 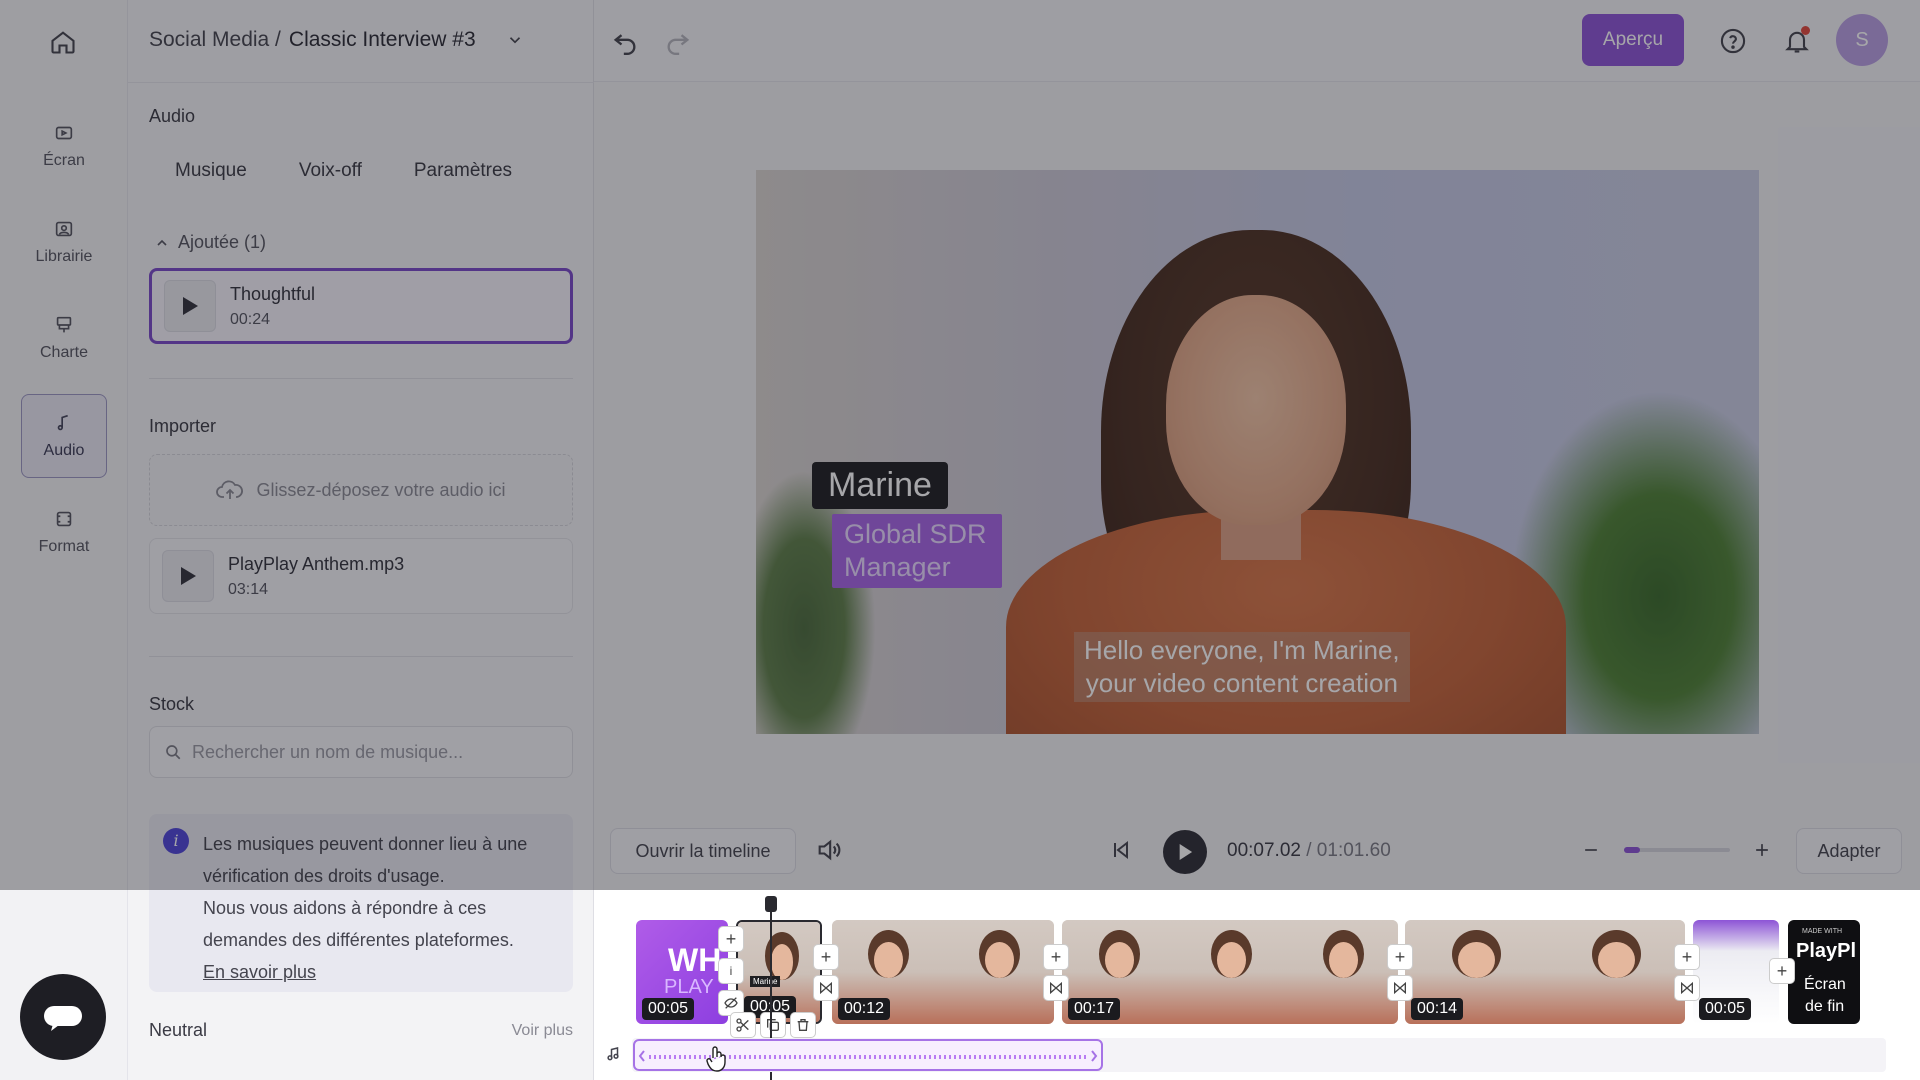 What do you see at coordinates (64, 532) in the screenshot?
I see `rail-item-format: Format` at bounding box center [64, 532].